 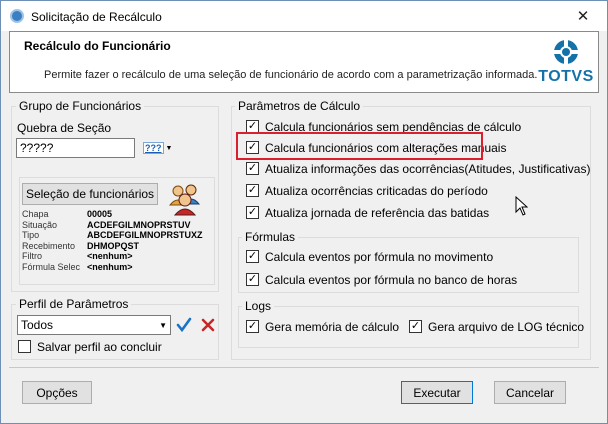 I want to click on cancelar-button: Cancelar, so click(x=530, y=392).